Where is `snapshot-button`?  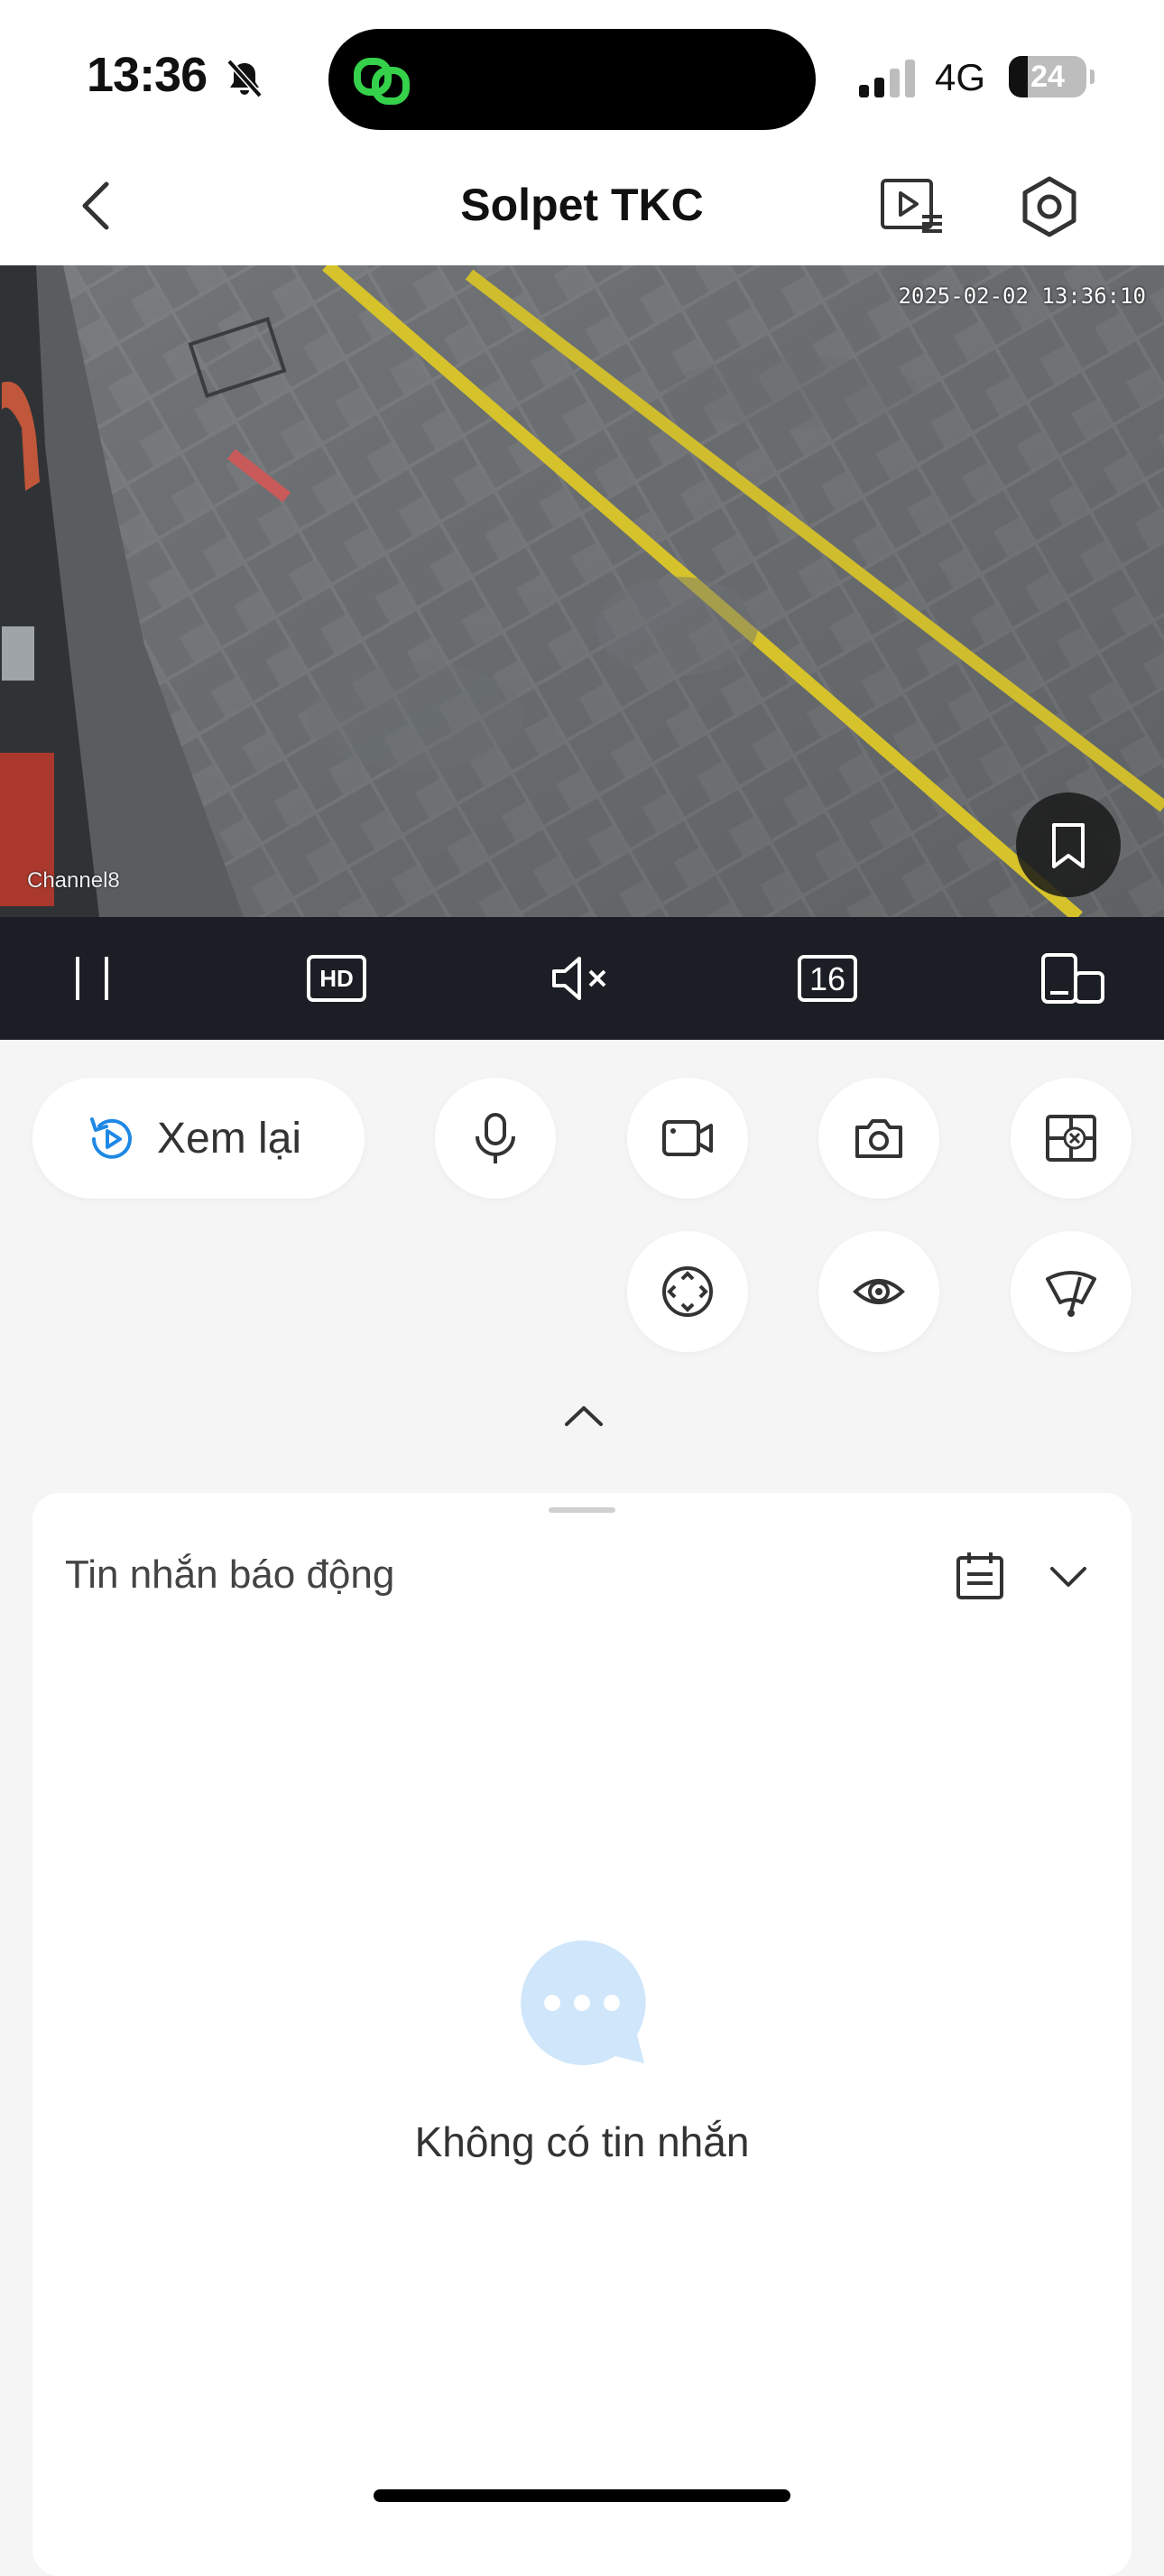 snapshot-button is located at coordinates (878, 1138).